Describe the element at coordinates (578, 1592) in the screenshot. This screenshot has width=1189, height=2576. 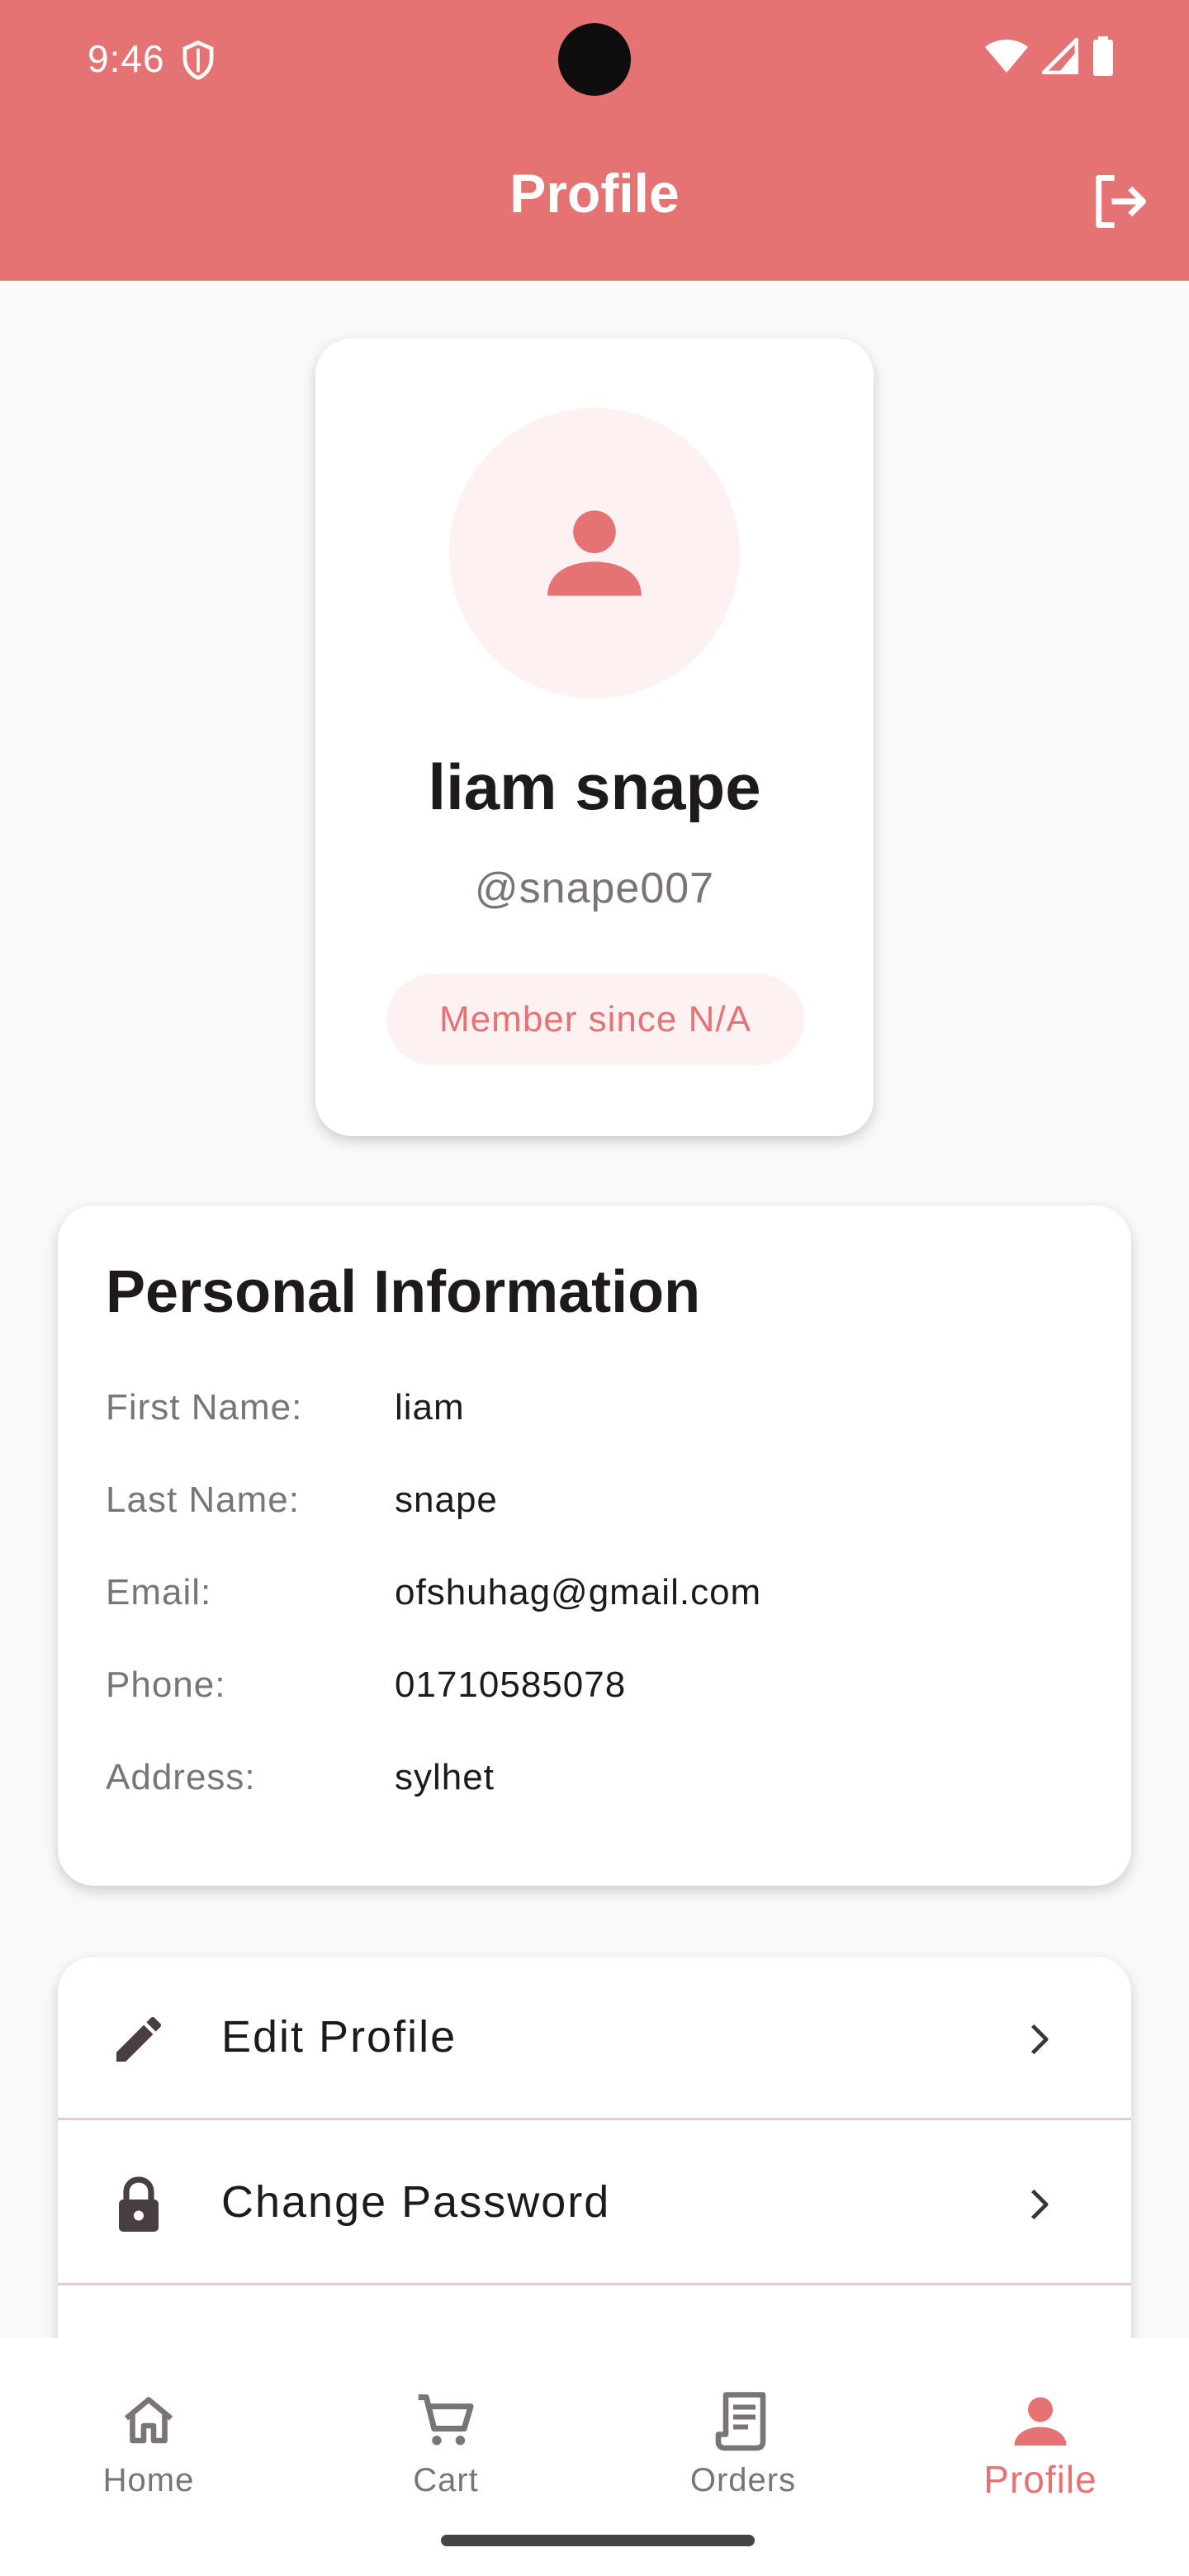
I see `info-value: ofshuhag@gmail.com` at that location.